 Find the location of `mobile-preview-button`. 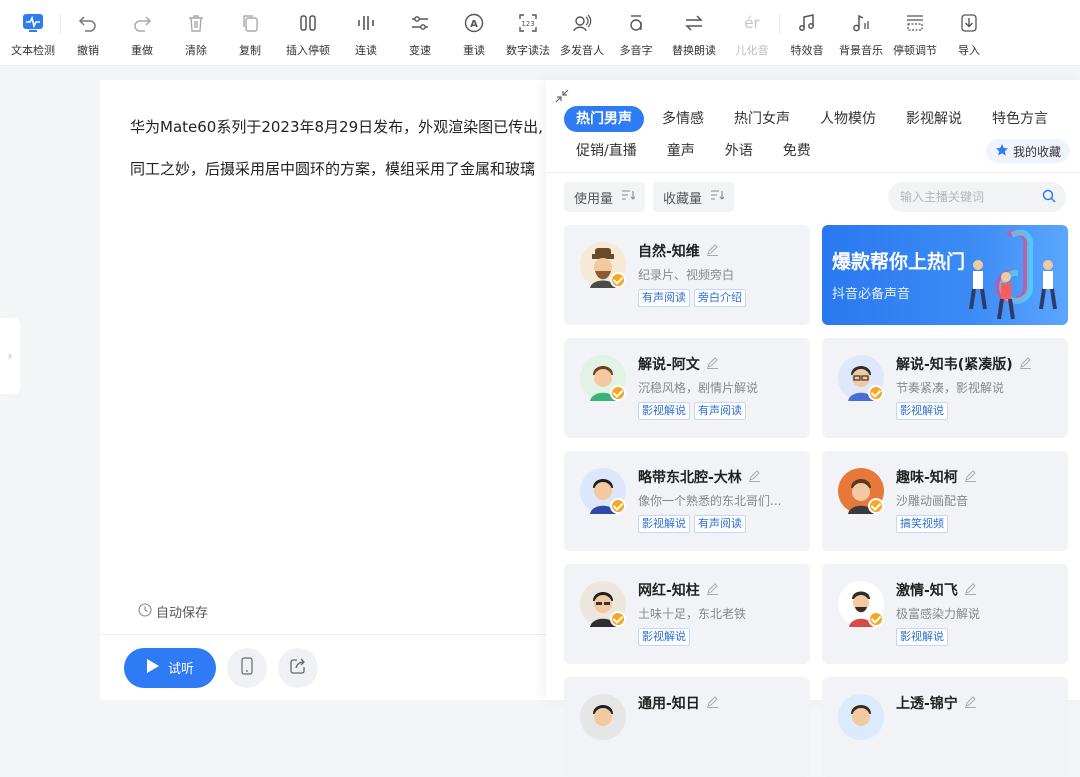

mobile-preview-button is located at coordinates (247, 667).